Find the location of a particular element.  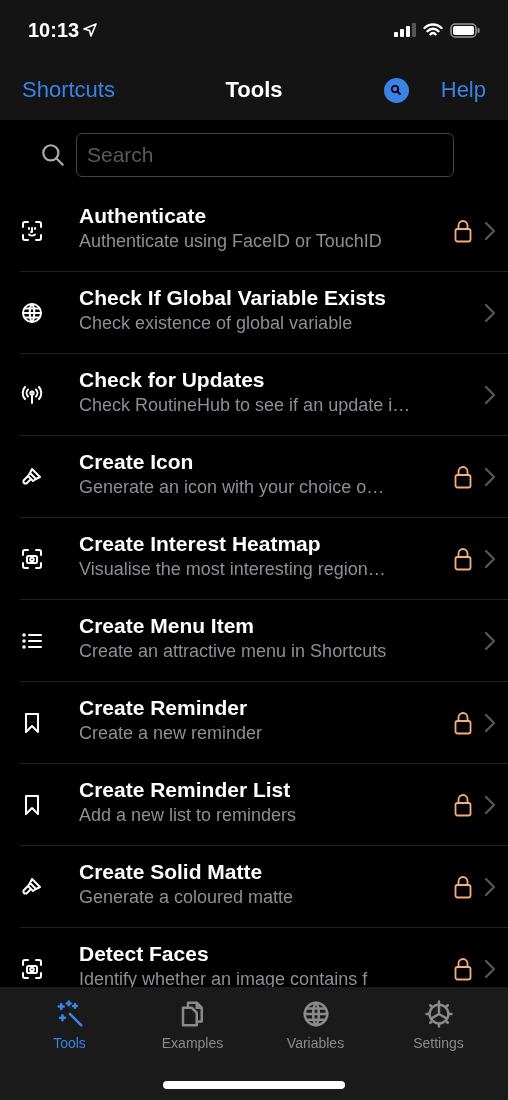

tool-title: Create Solid Matte is located at coordinates (266, 871).